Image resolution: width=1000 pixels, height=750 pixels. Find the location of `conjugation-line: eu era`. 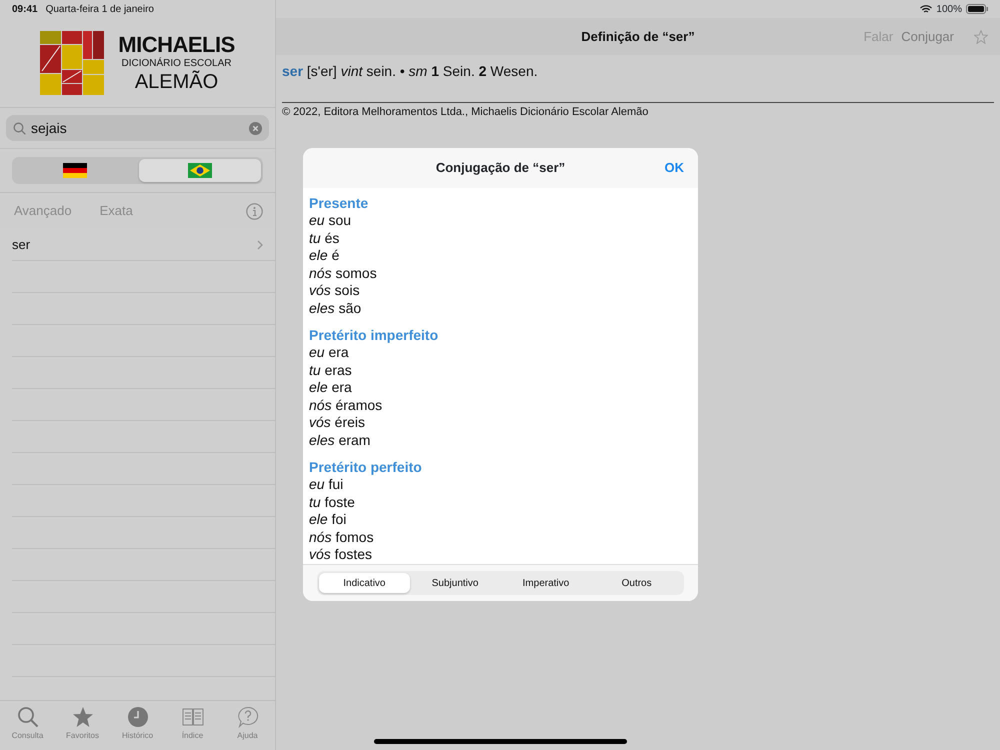

conjugation-line: eu era is located at coordinates (329, 353).